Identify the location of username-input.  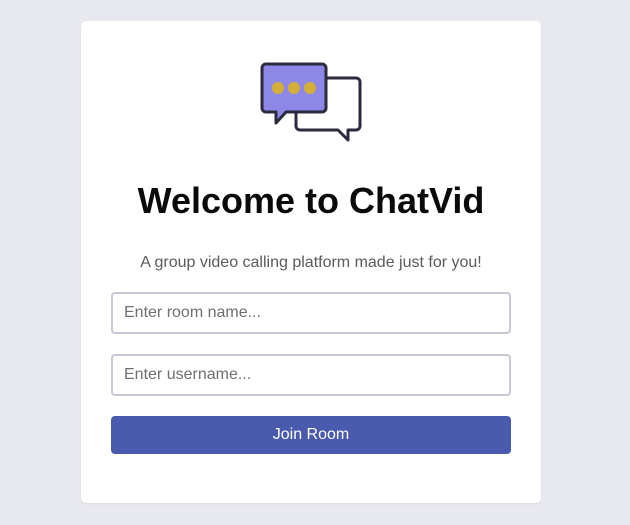
(311, 375).